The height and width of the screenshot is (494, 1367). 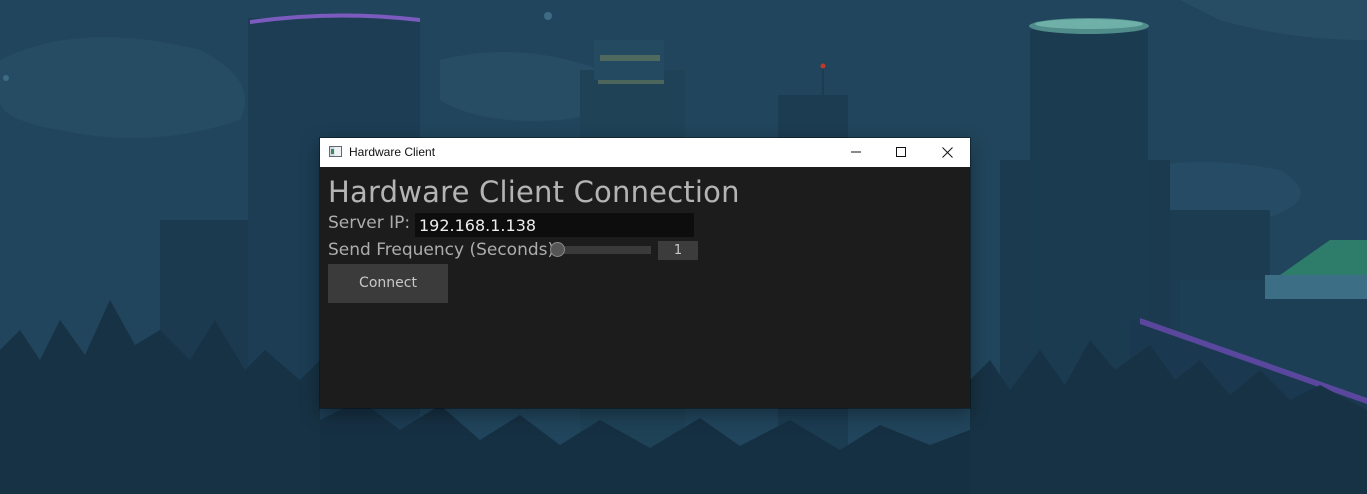 I want to click on minimize-button, so click(x=856, y=152).